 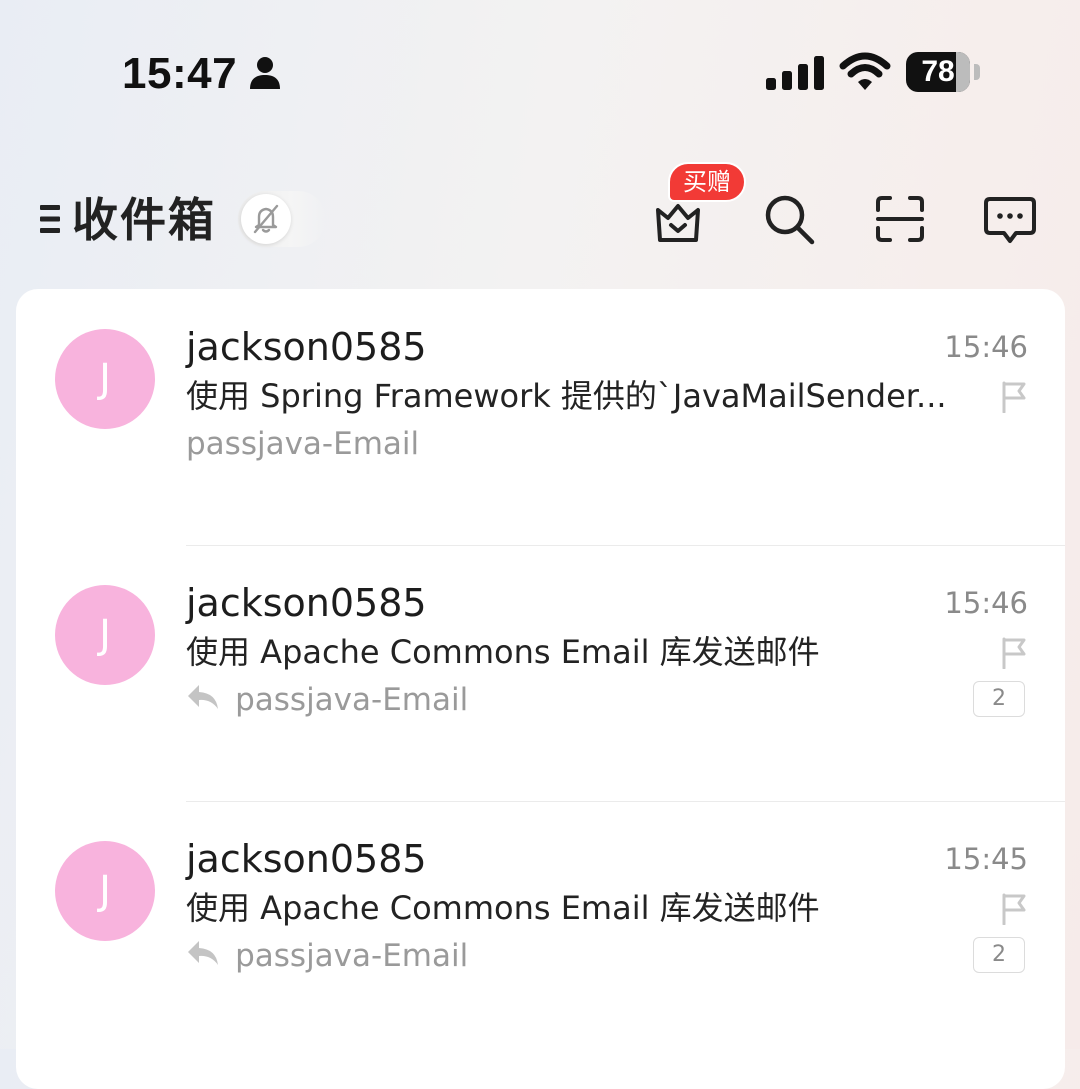 I want to click on scan-icon, so click(x=900, y=219).